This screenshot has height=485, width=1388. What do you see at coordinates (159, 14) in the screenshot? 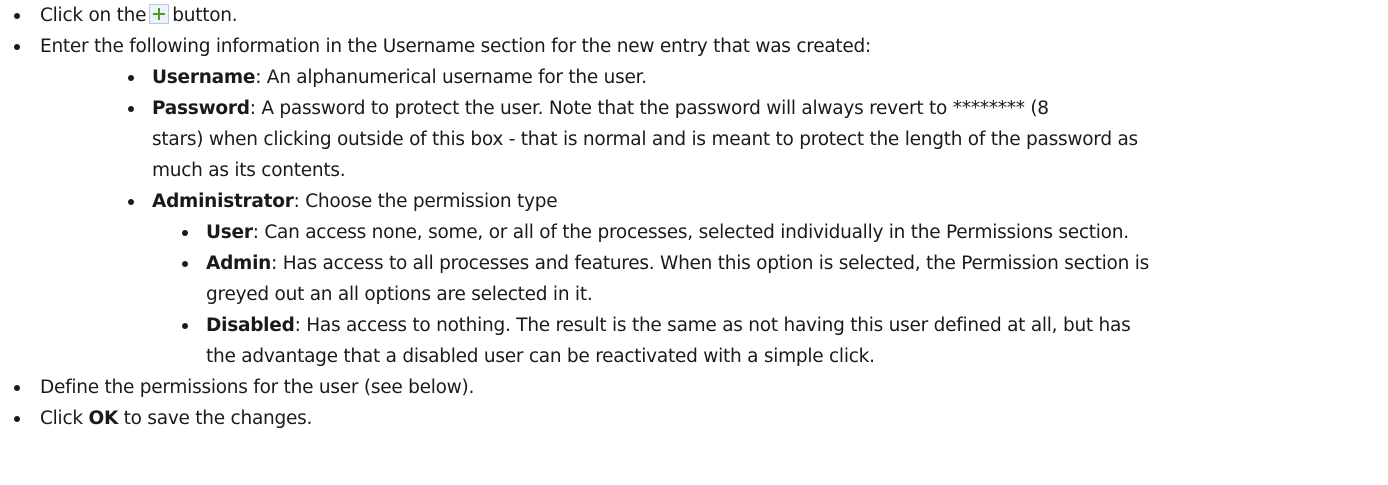
I see `plus-icon` at bounding box center [159, 14].